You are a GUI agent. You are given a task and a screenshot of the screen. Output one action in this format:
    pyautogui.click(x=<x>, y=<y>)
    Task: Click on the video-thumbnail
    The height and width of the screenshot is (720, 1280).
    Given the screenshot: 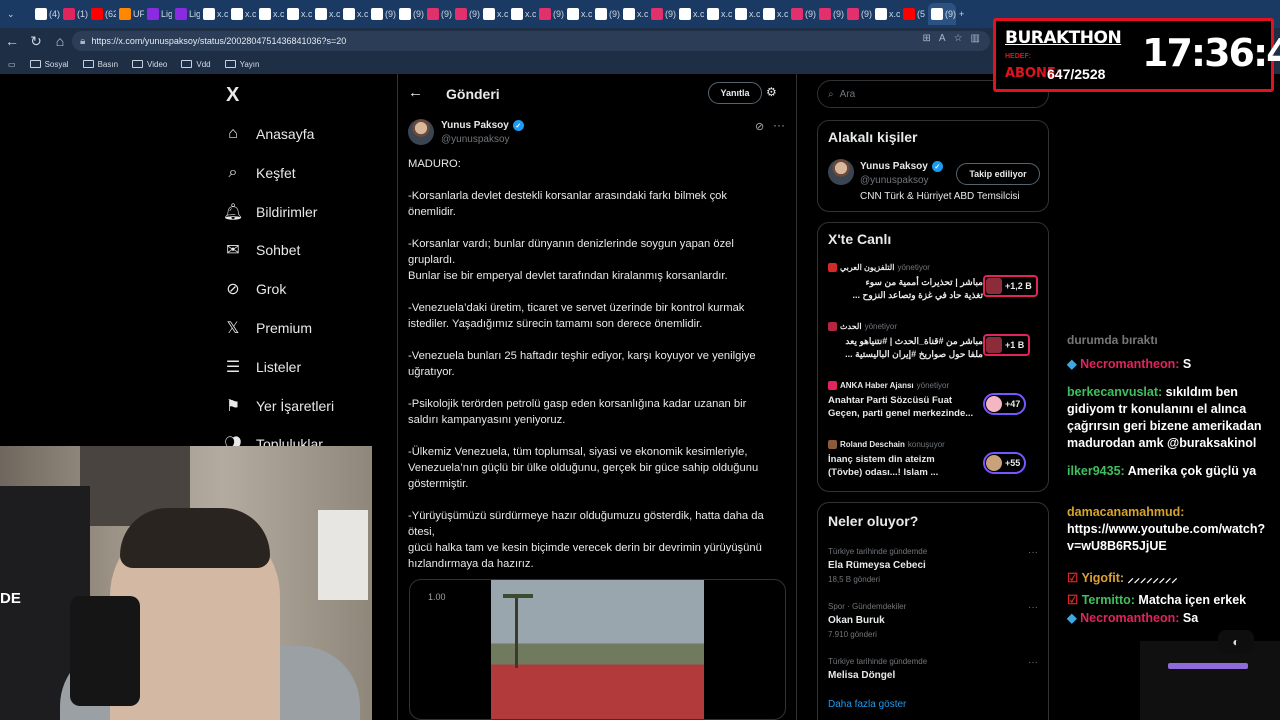 What is the action you would take?
    pyautogui.click(x=597, y=649)
    